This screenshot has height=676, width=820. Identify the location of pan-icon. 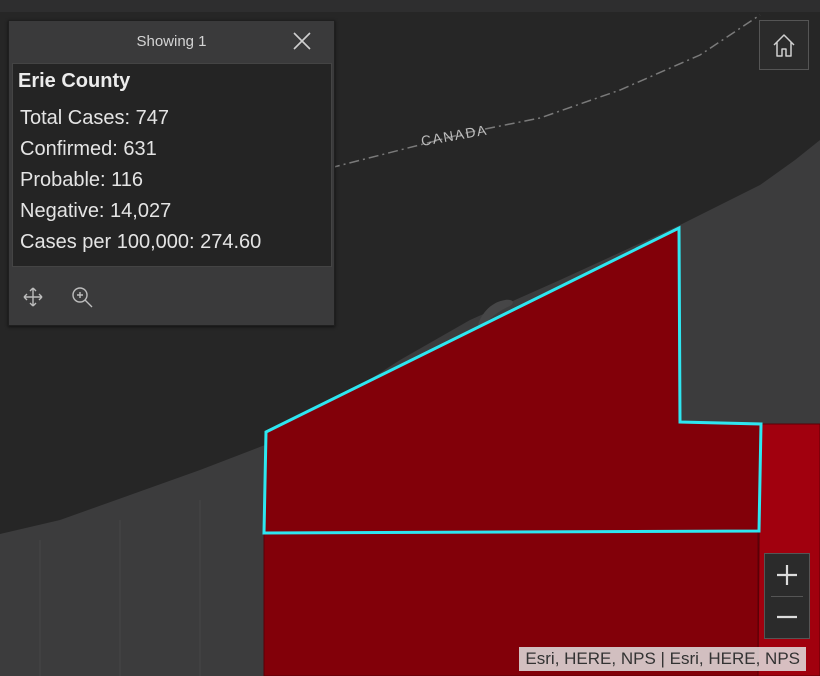
(33, 297).